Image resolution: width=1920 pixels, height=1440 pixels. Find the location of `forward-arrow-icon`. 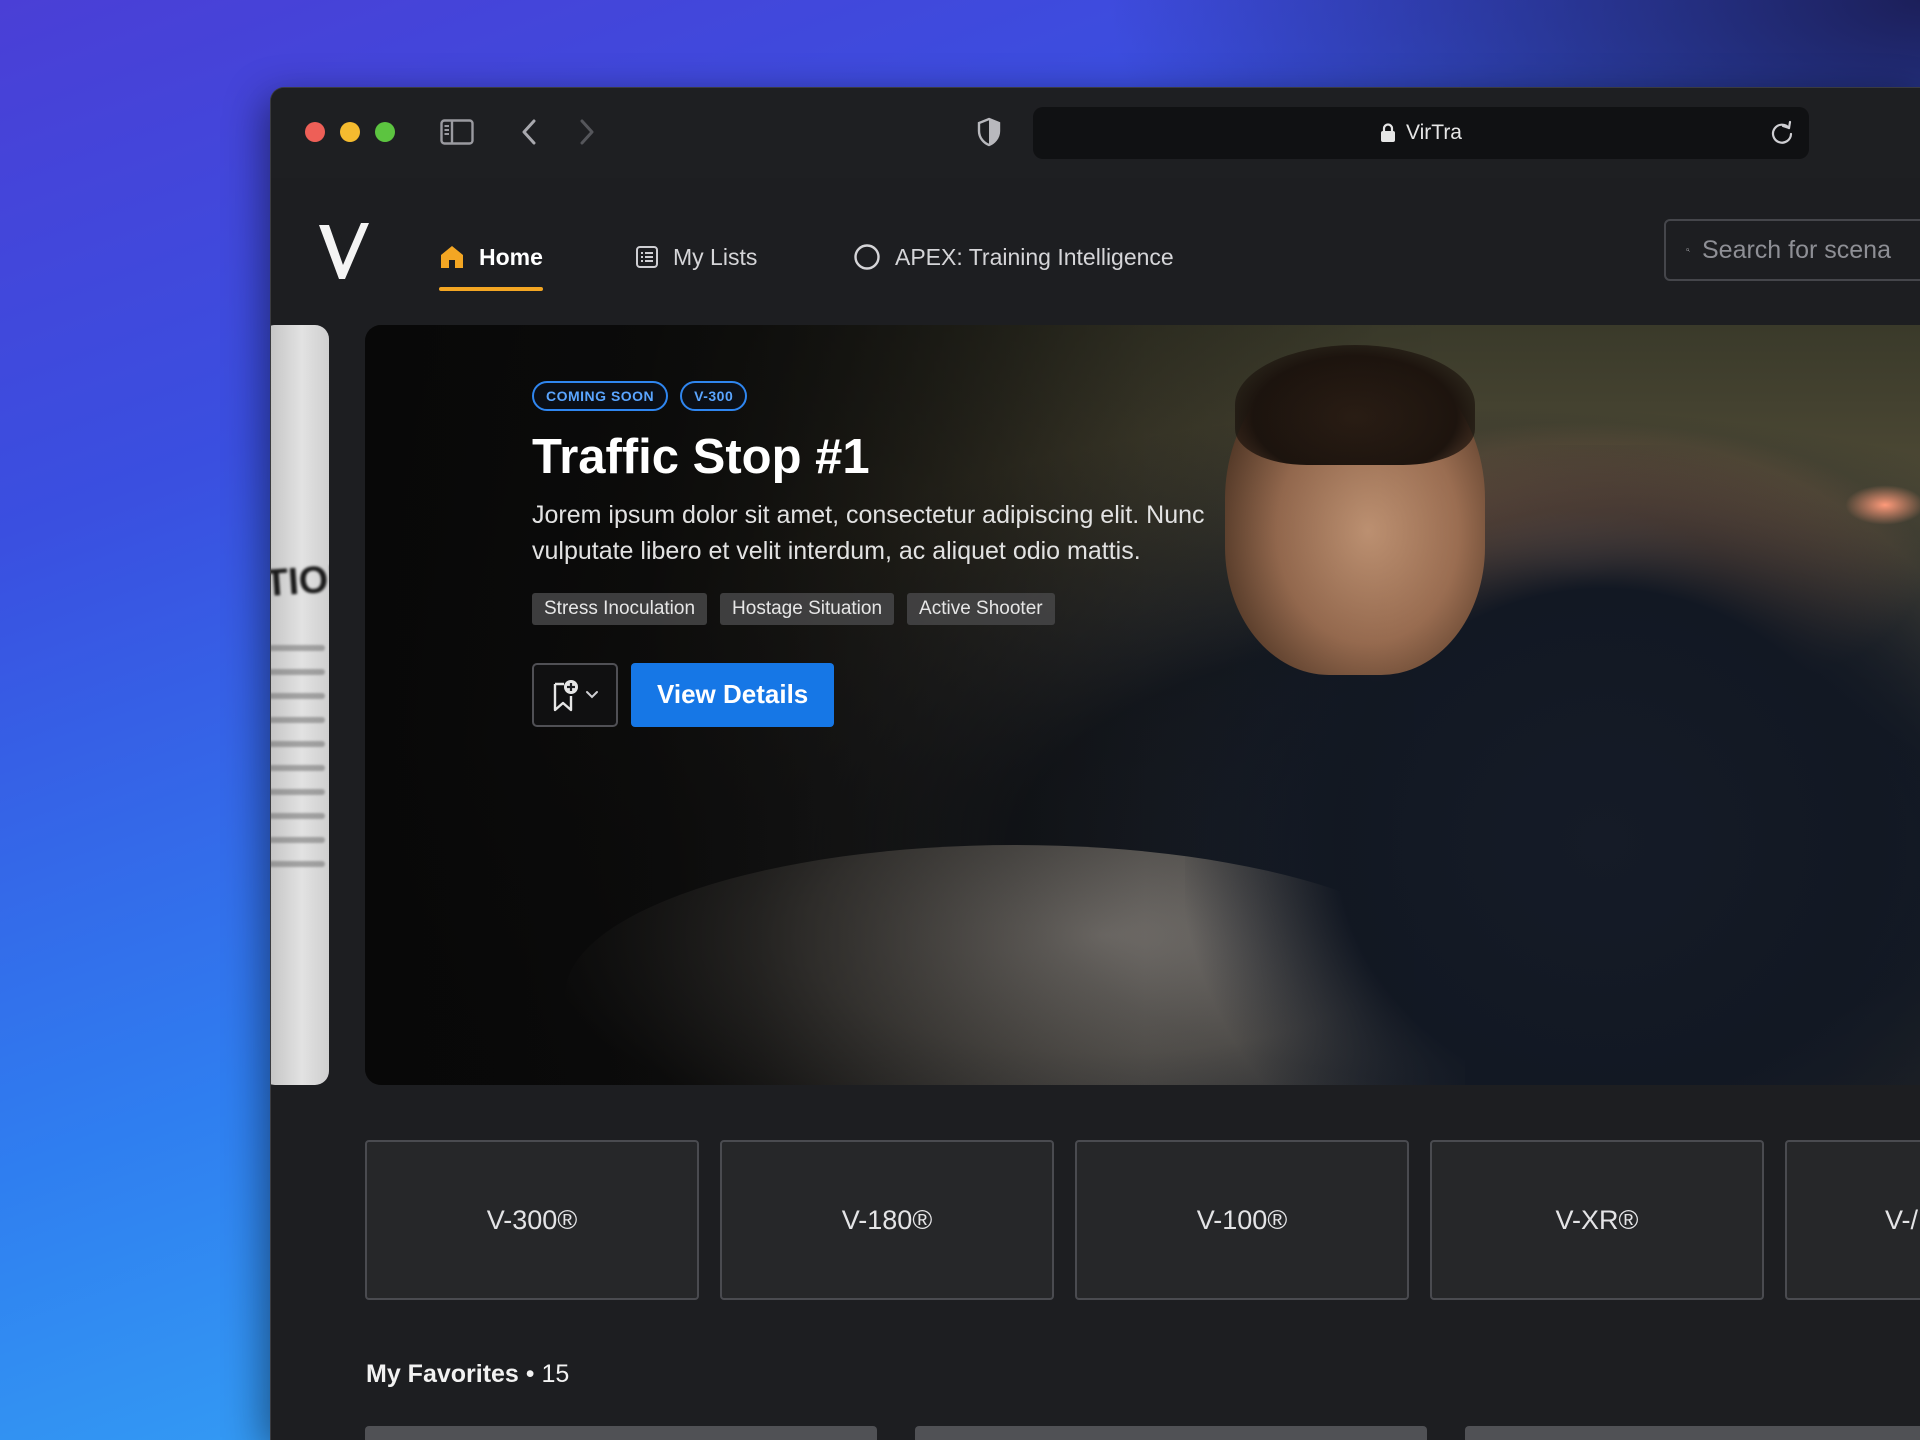

forward-arrow-icon is located at coordinates (587, 132).